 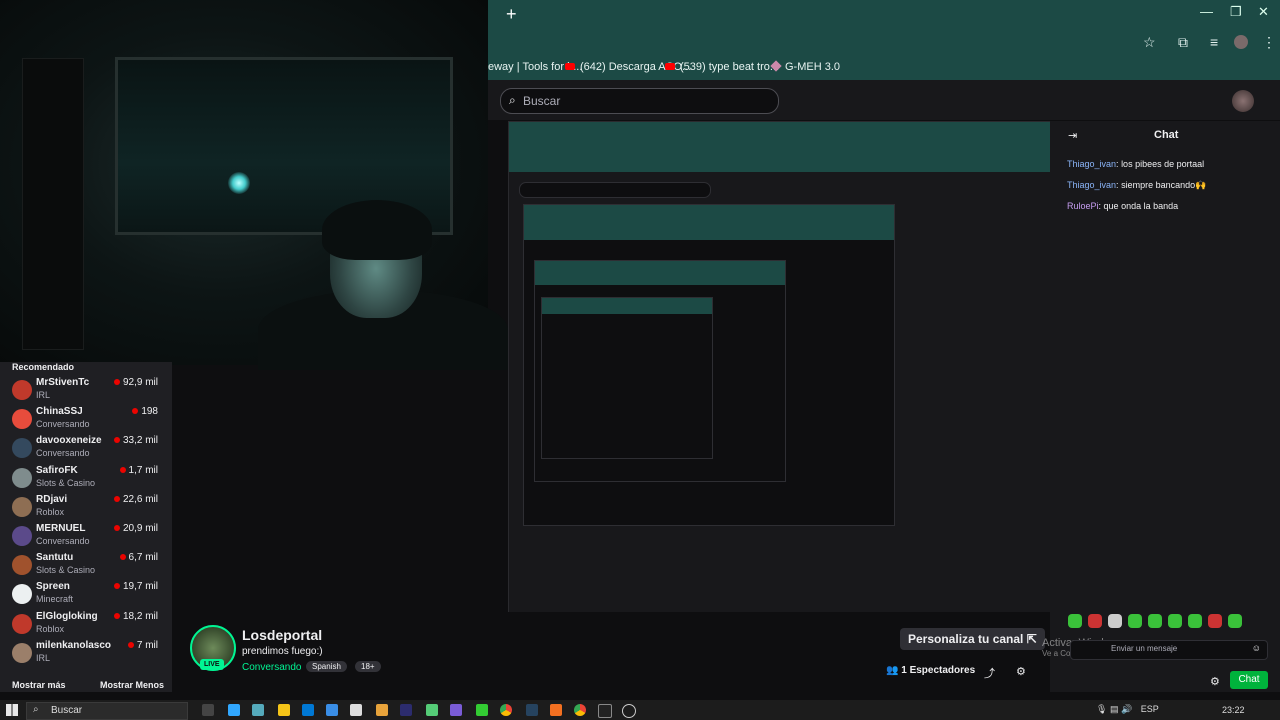 What do you see at coordinates (532, 710) in the screenshot?
I see `photoshop-icon` at bounding box center [532, 710].